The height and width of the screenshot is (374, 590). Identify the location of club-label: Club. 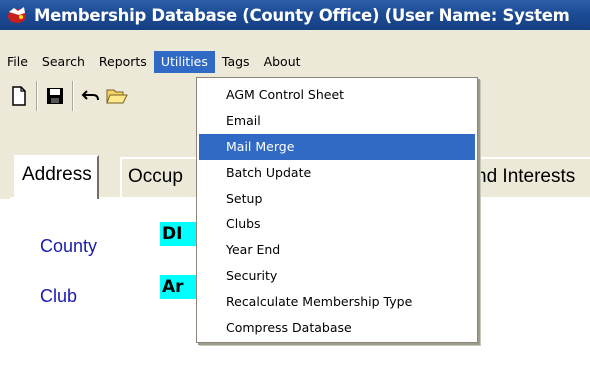
(59, 296).